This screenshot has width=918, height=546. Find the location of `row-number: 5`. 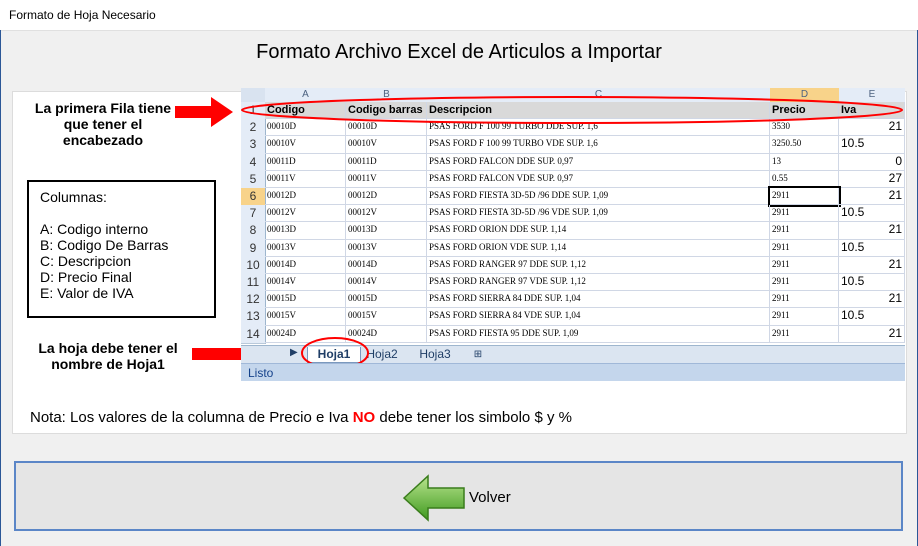

row-number: 5 is located at coordinates (253, 179).